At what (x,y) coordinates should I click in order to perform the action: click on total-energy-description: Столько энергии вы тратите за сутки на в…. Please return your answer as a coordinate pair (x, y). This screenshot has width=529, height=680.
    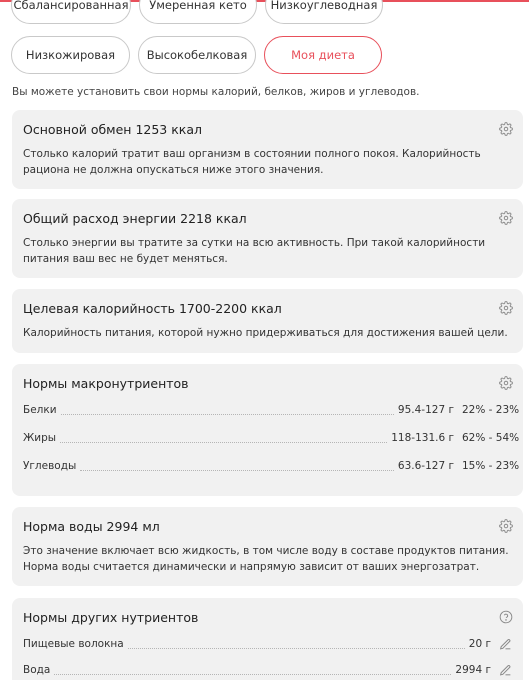
    Looking at the image, I should click on (254, 251).